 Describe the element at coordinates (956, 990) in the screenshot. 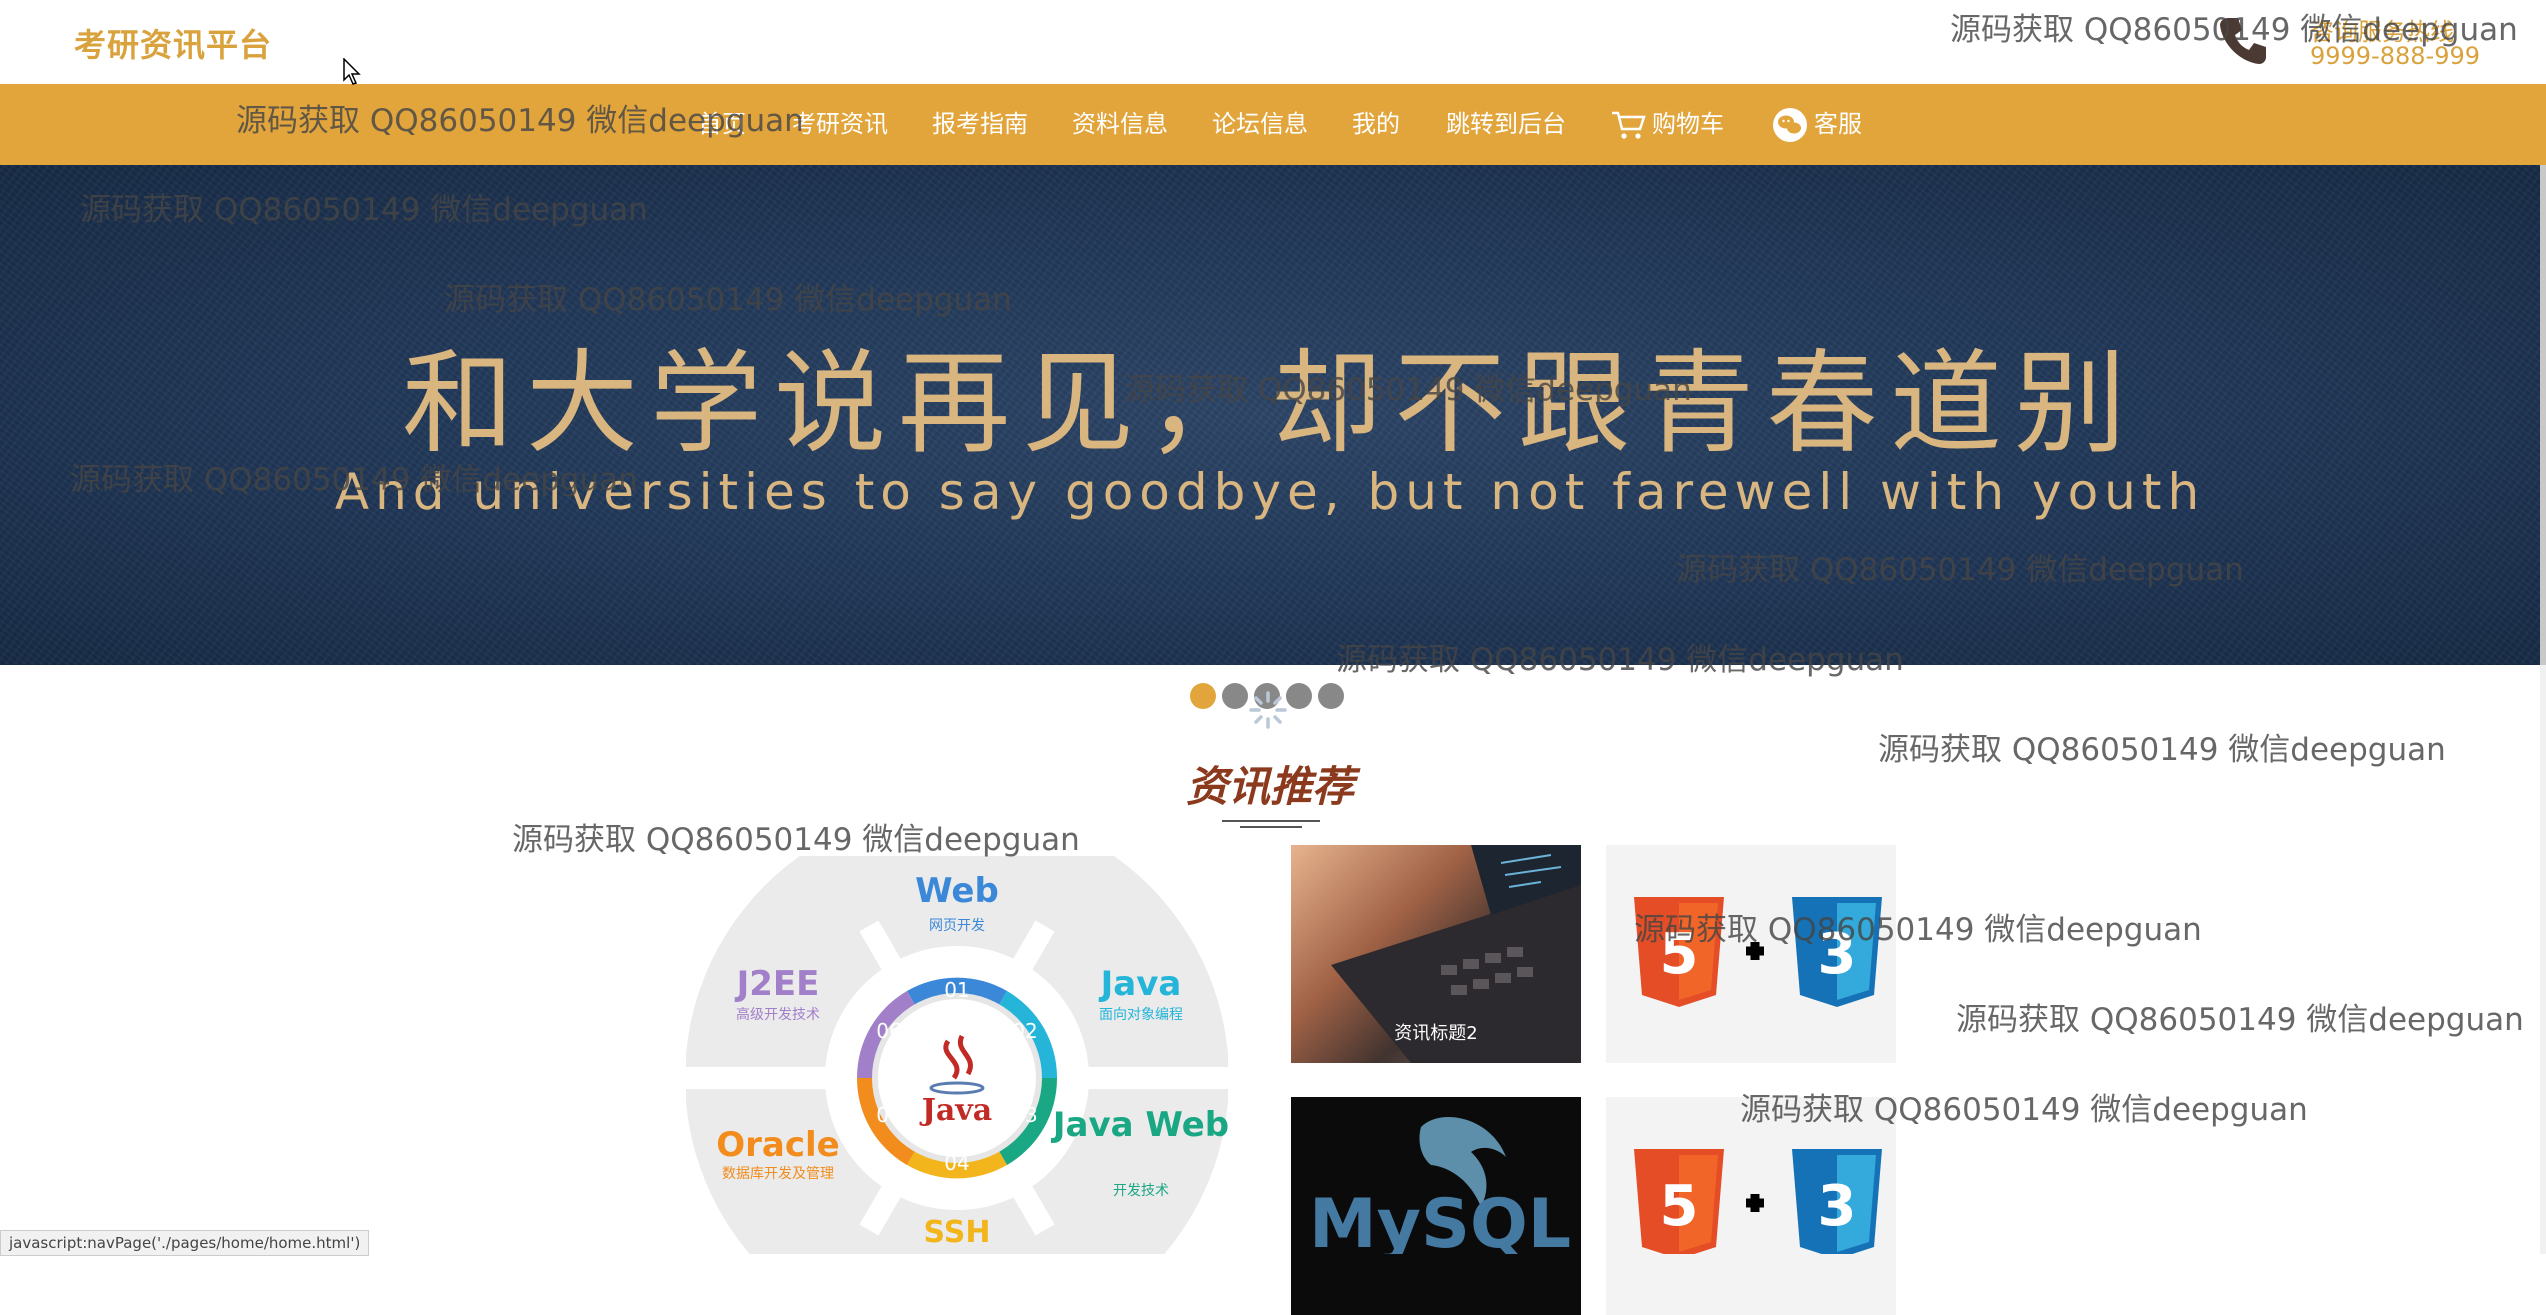

I see `wheel-num-1: 01` at that location.